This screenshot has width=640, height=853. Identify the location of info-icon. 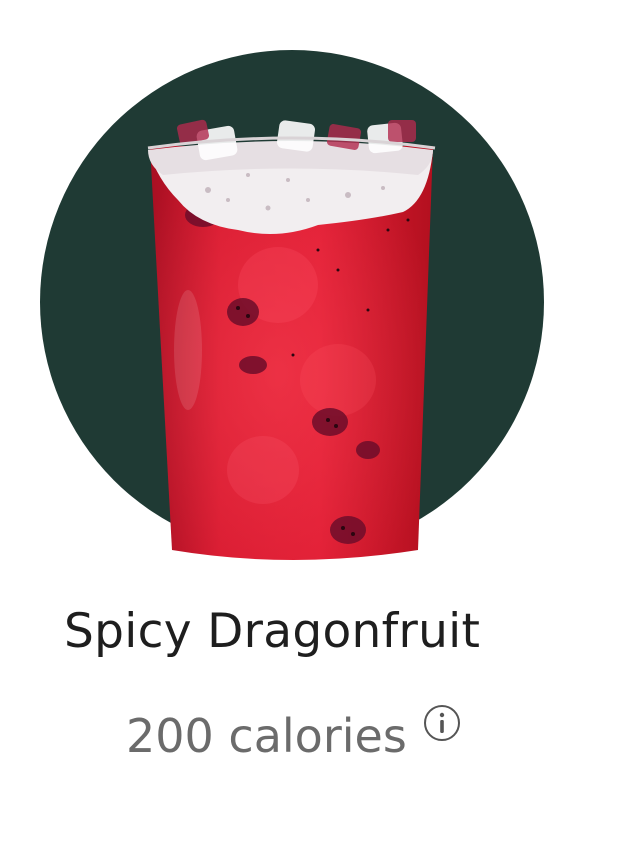
(442, 723).